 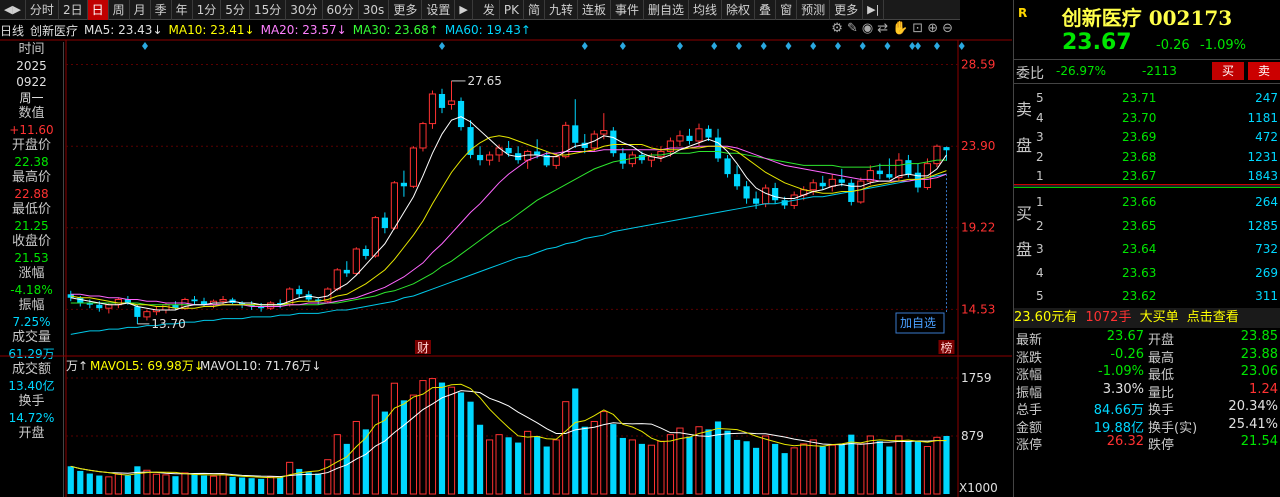 What do you see at coordinates (1266, 272) in the screenshot?
I see `book-qty: 269` at bounding box center [1266, 272].